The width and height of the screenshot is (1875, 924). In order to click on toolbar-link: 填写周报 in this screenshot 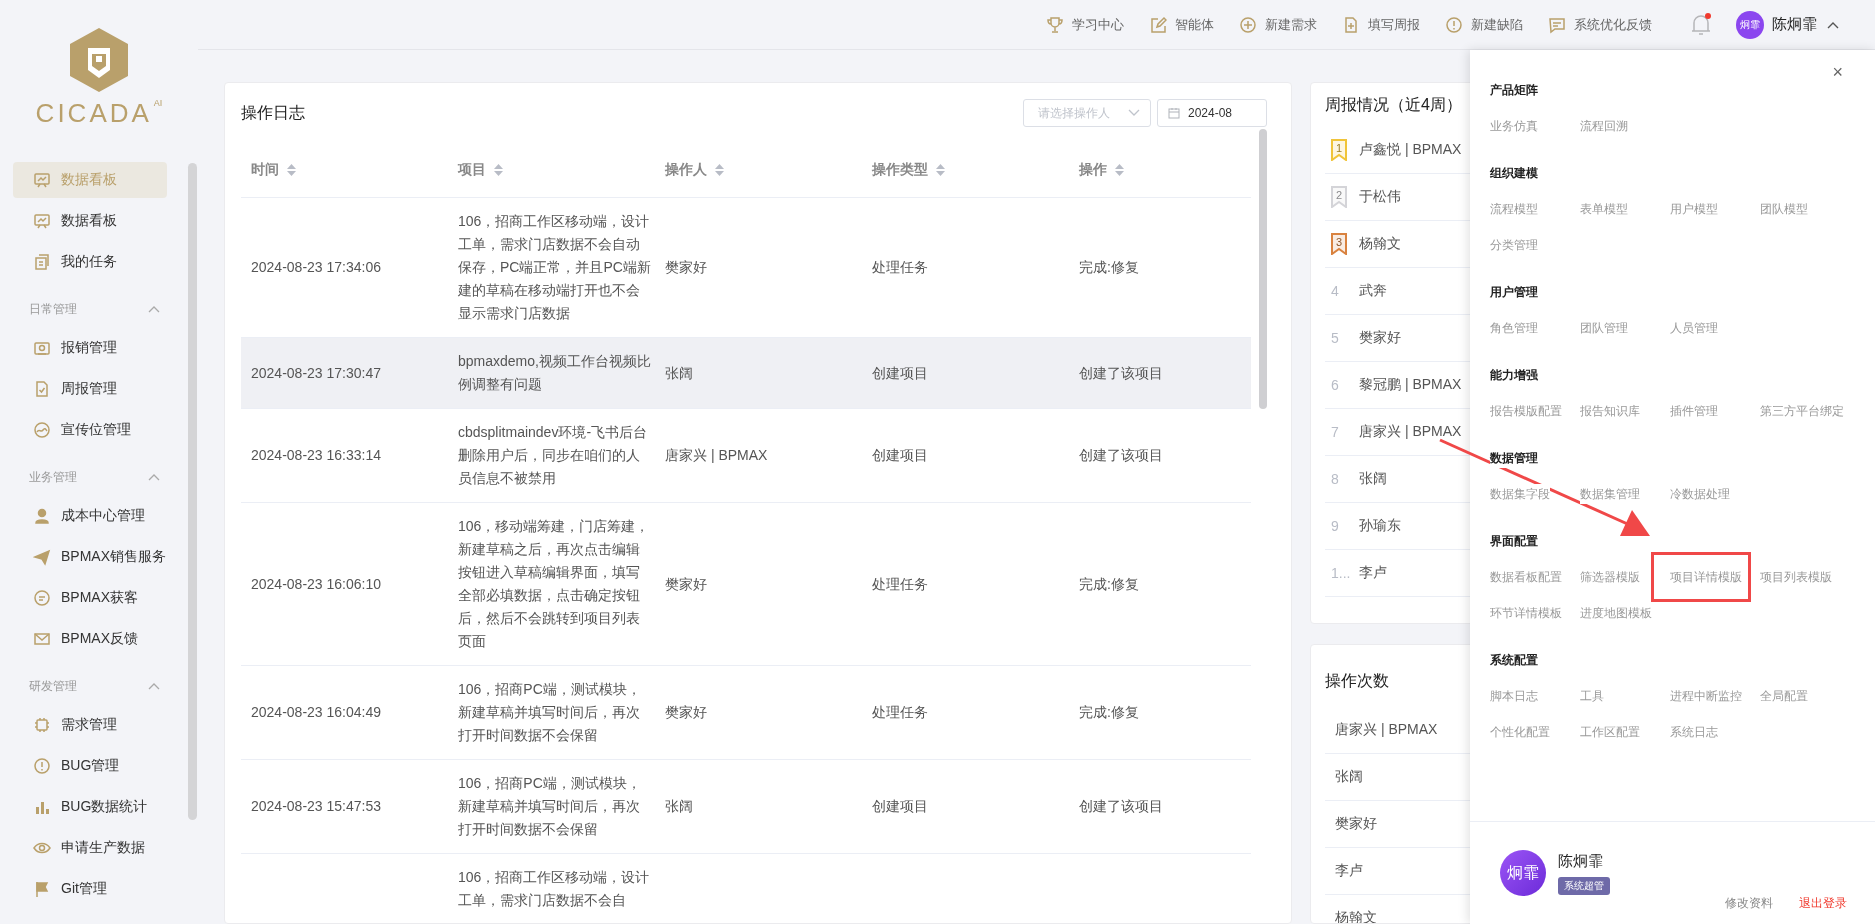, I will do `click(1381, 24)`.